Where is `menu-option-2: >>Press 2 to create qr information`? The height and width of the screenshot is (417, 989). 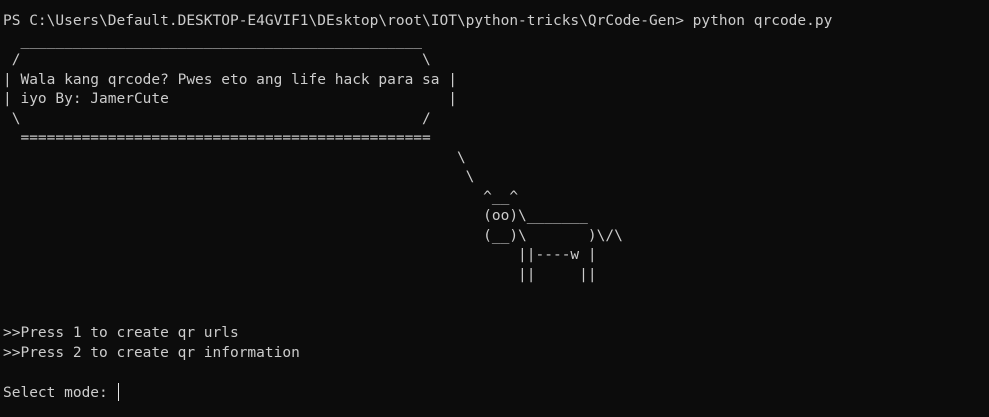
menu-option-2: >>Press 2 to create qr information is located at coordinates (151, 352).